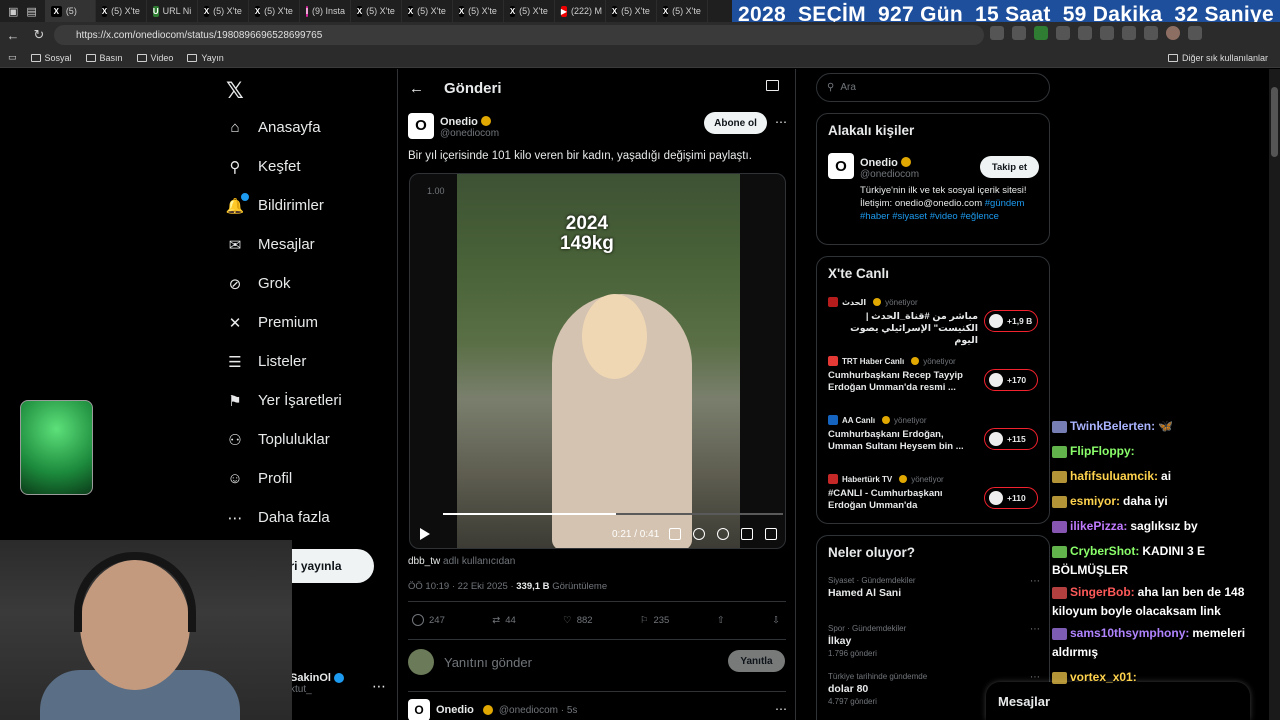 The image size is (1280, 720). Describe the element at coordinates (428, 620) in the screenshot. I see `reply-button: 247` at that location.